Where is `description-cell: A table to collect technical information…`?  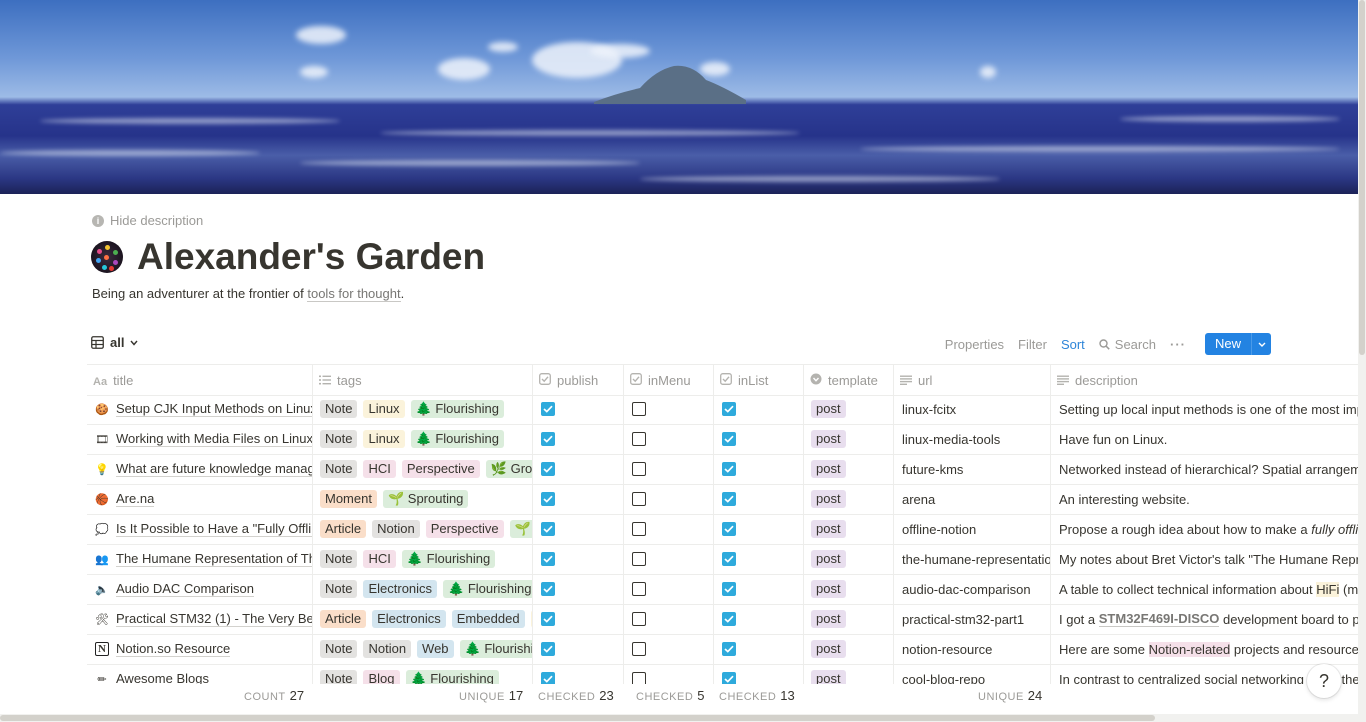 description-cell: A table to collect technical information… is located at coordinates (1204, 589).